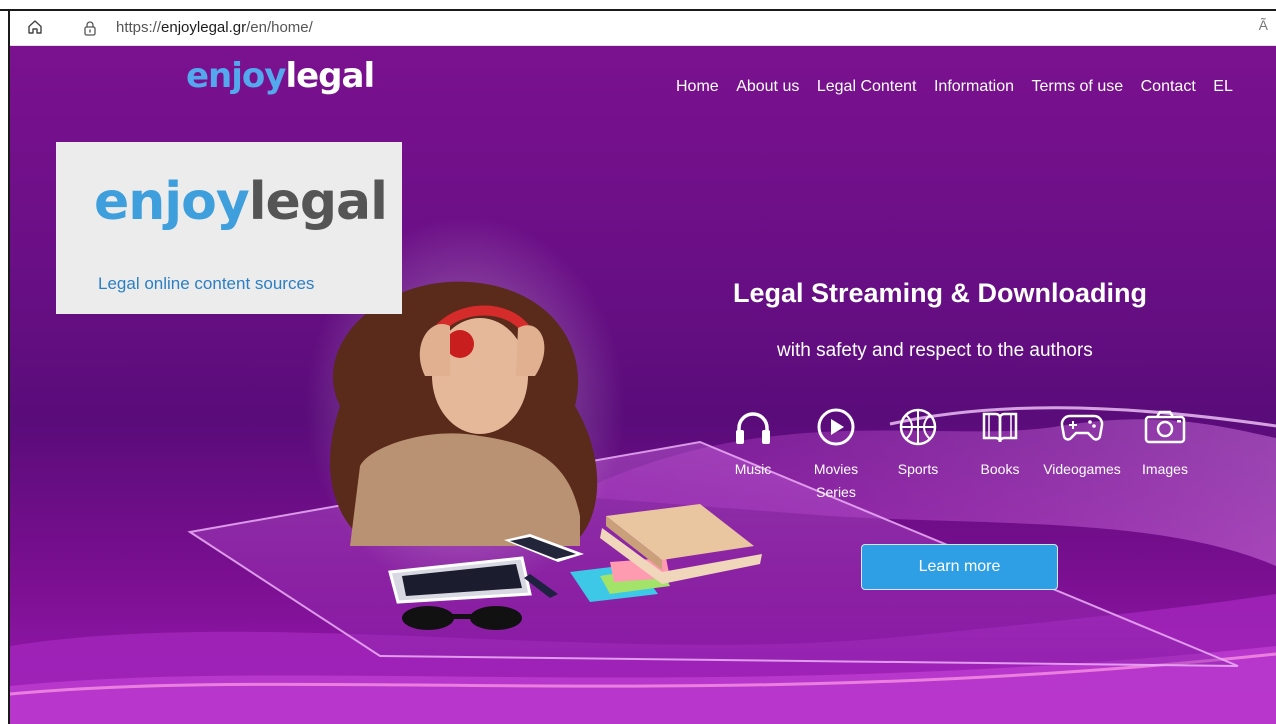 This screenshot has width=1276, height=724. What do you see at coordinates (236, 76) in the screenshot?
I see `logo-enjoy-text: enjoy` at bounding box center [236, 76].